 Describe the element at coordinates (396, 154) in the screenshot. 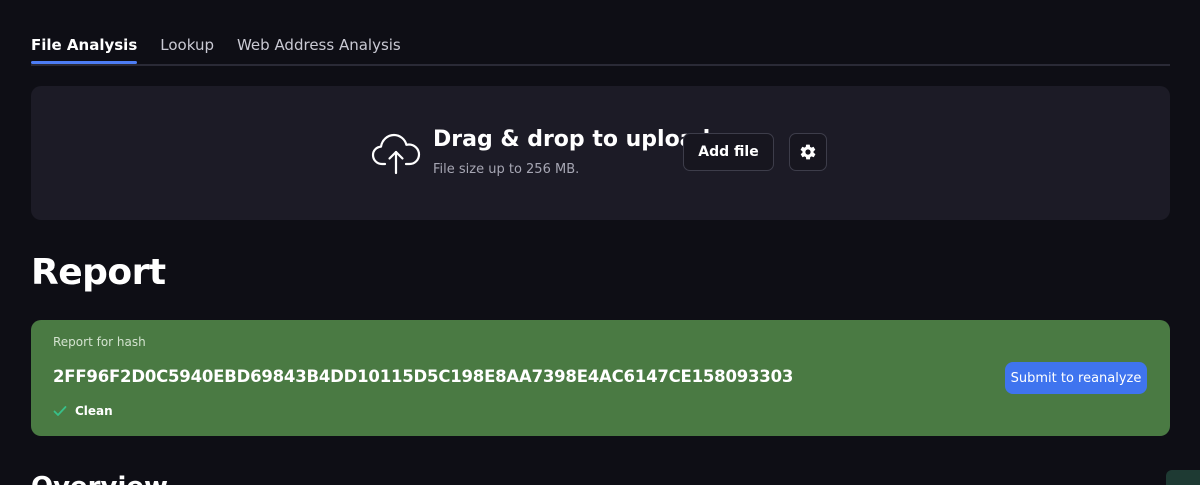

I see `cloud-upload-icon` at that location.